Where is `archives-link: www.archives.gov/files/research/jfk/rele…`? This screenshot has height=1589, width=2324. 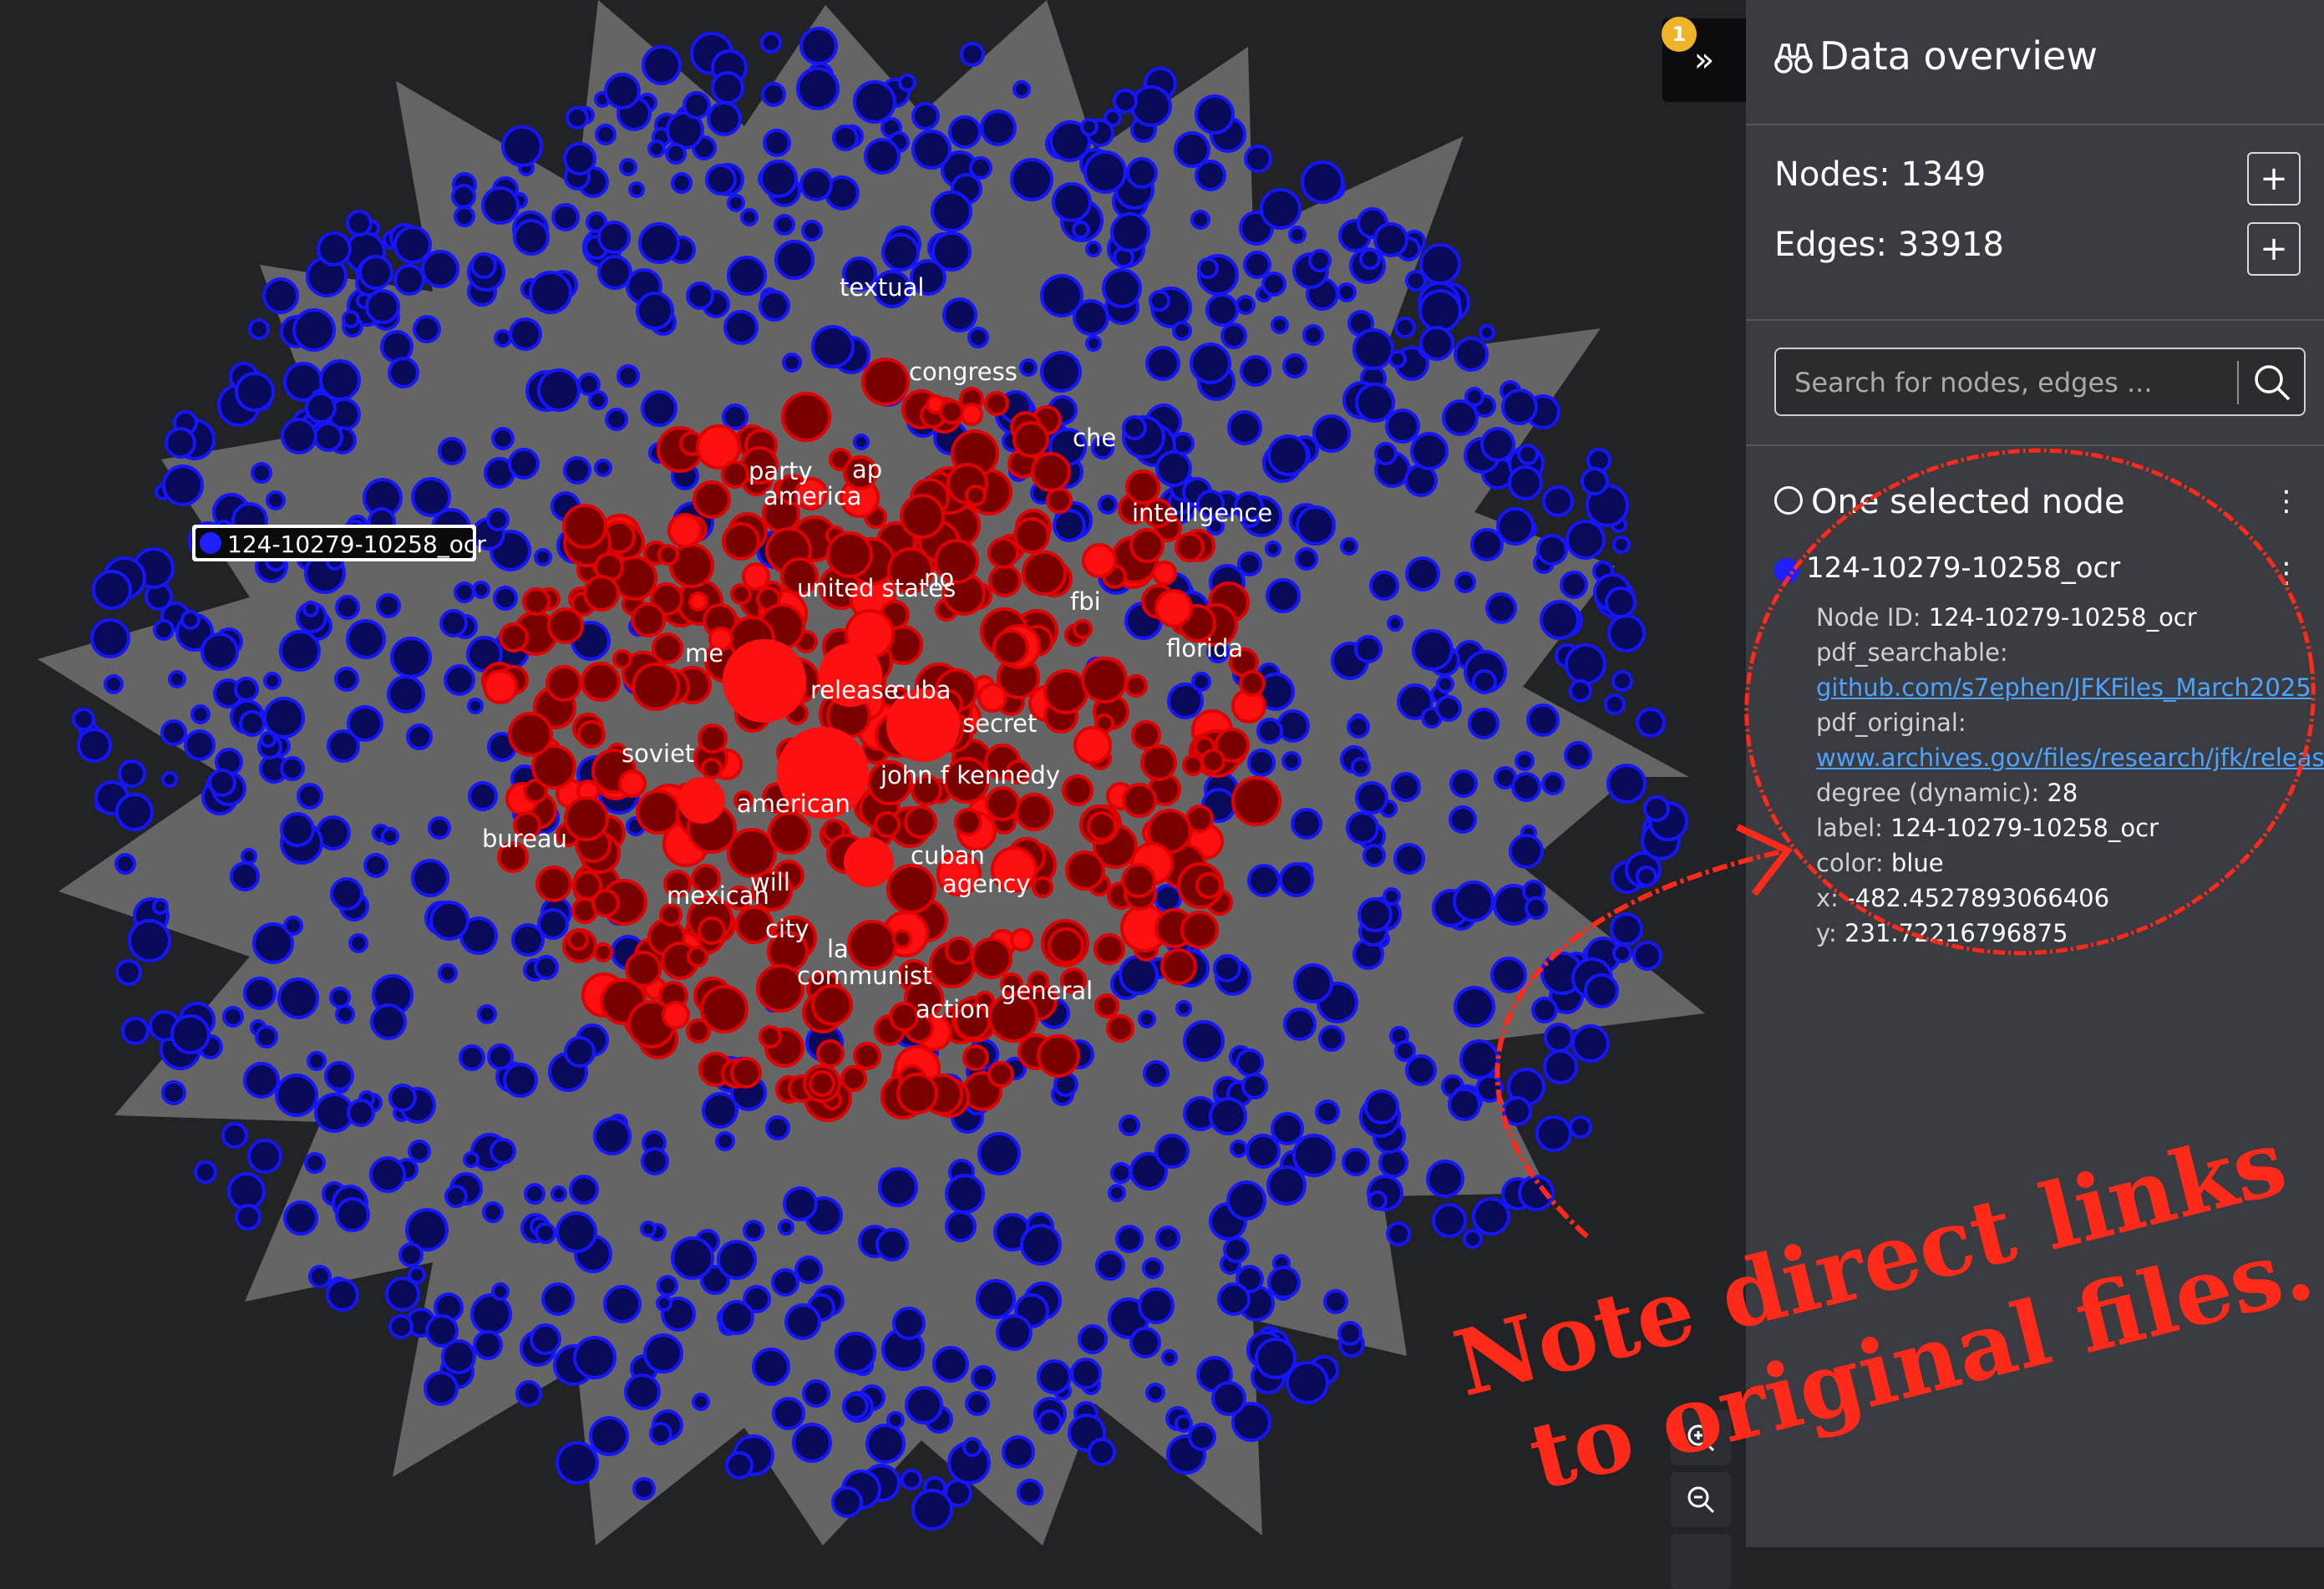
archives-link: www.archives.gov/files/research/jfk/rele… is located at coordinates (2070, 758).